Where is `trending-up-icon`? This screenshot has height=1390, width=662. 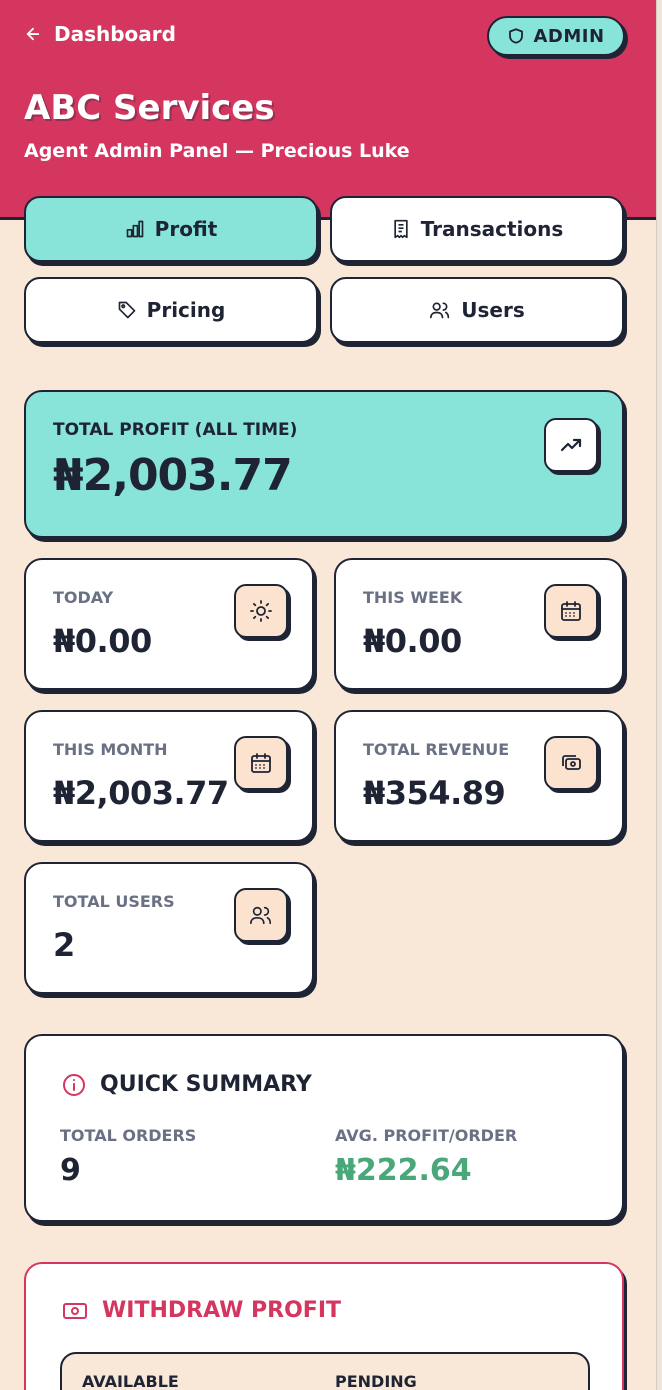 trending-up-icon is located at coordinates (571, 445).